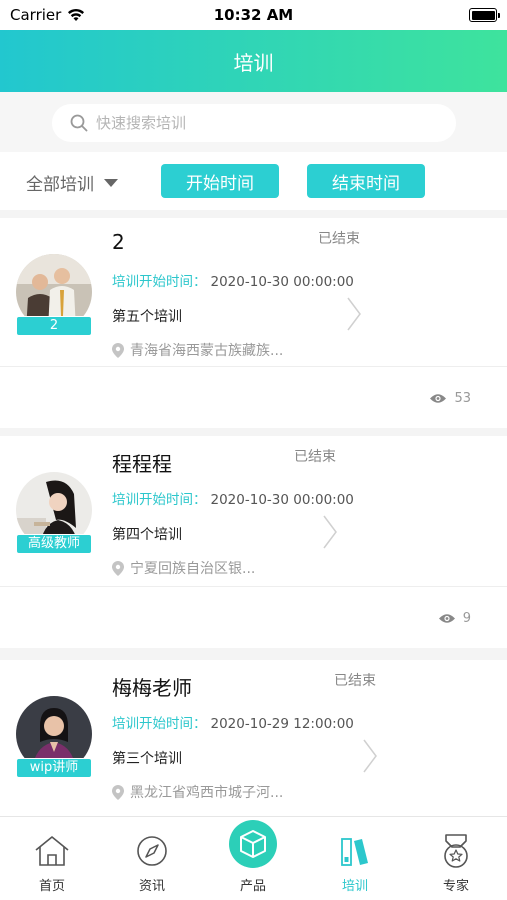 Image resolution: width=507 pixels, height=900 pixels. Describe the element at coordinates (52, 851) in the screenshot. I see `home-icon` at that location.